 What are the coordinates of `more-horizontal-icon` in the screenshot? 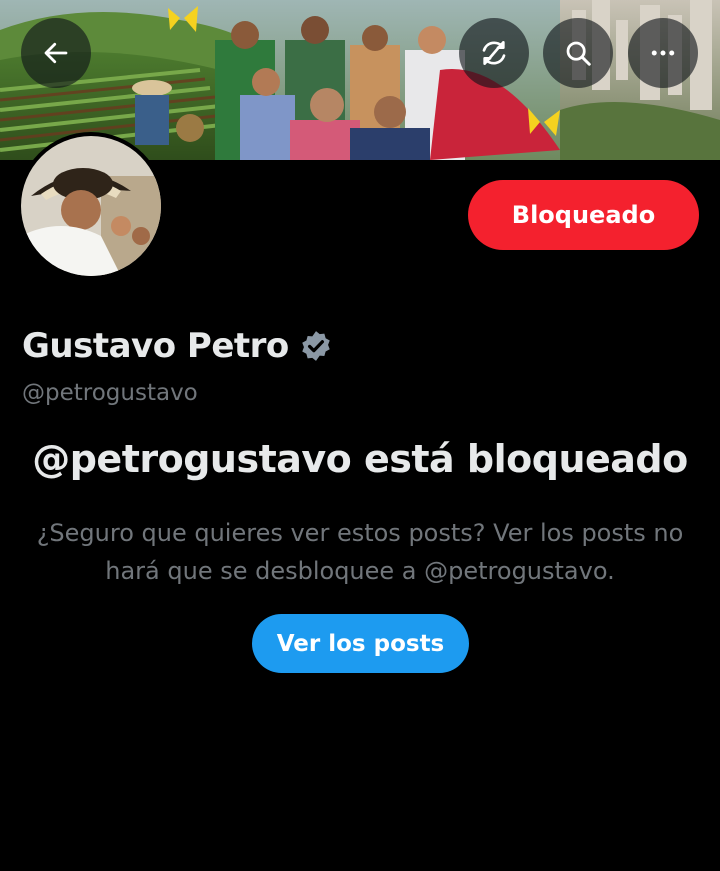 It's located at (663, 53).